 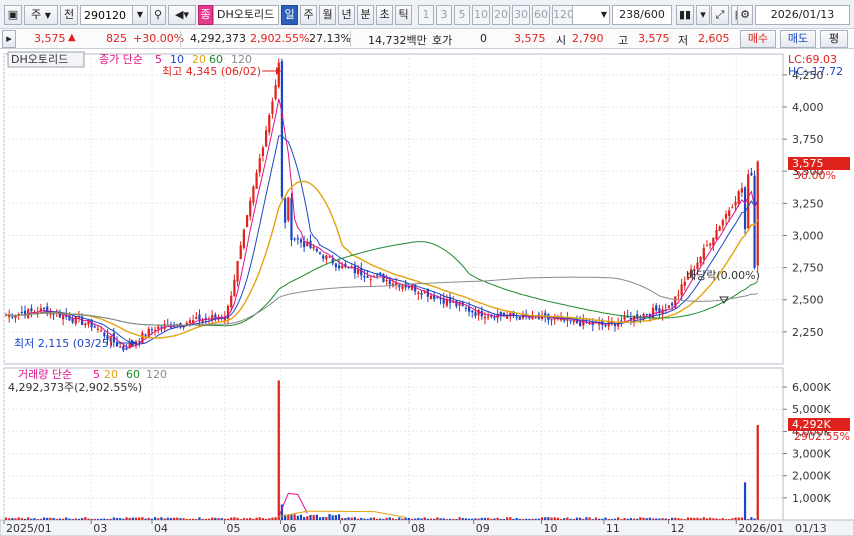 What do you see at coordinates (156, 374) in the screenshot?
I see `volume-legend-ma-120: 120` at bounding box center [156, 374].